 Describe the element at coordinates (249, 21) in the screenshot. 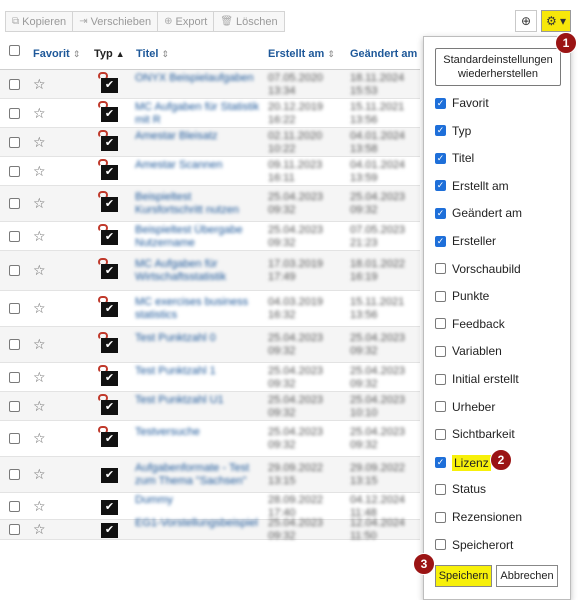

I see `delete-button: 🗑 Löschen` at that location.